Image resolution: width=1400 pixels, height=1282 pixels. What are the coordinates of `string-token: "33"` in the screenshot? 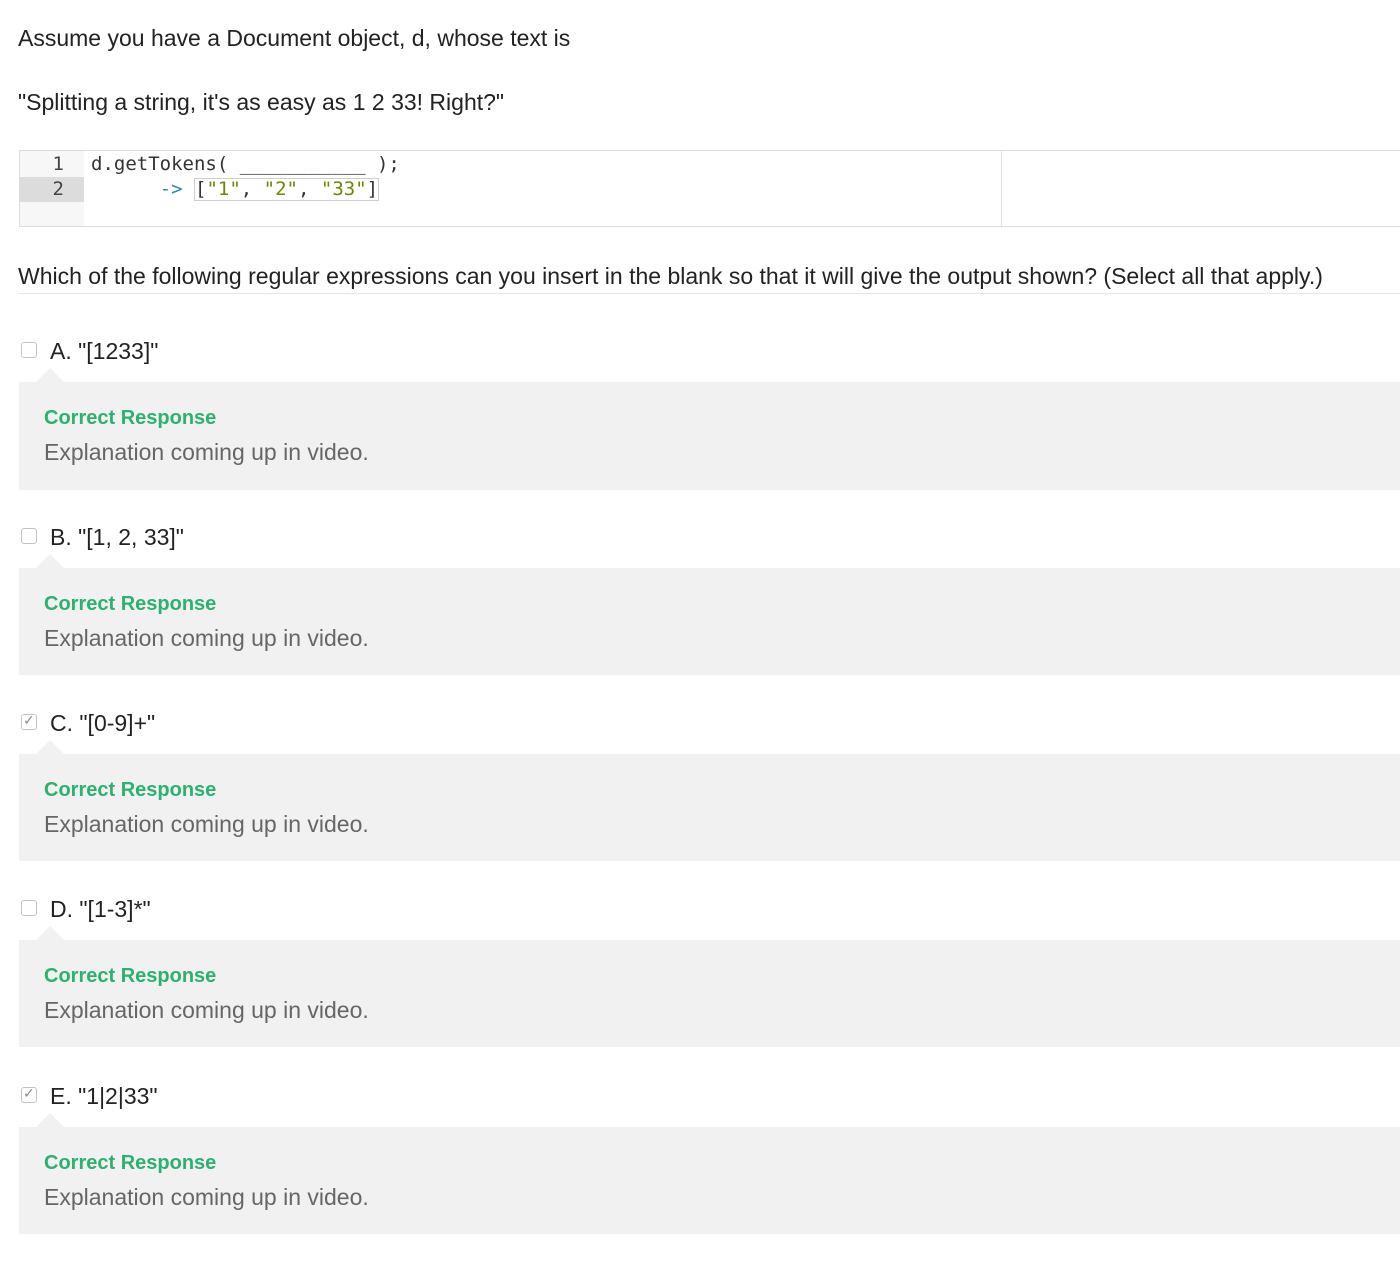 It's located at (343, 189).